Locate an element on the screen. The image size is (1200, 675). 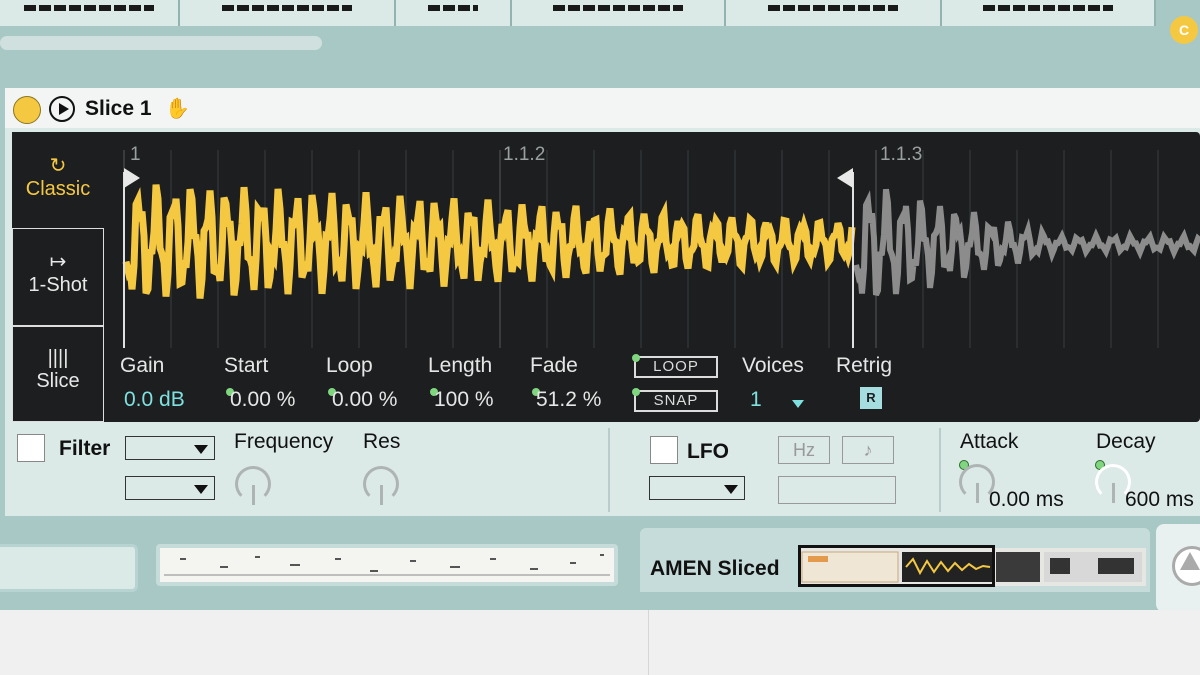
start-marker-flag is located at coordinates (132, 178).